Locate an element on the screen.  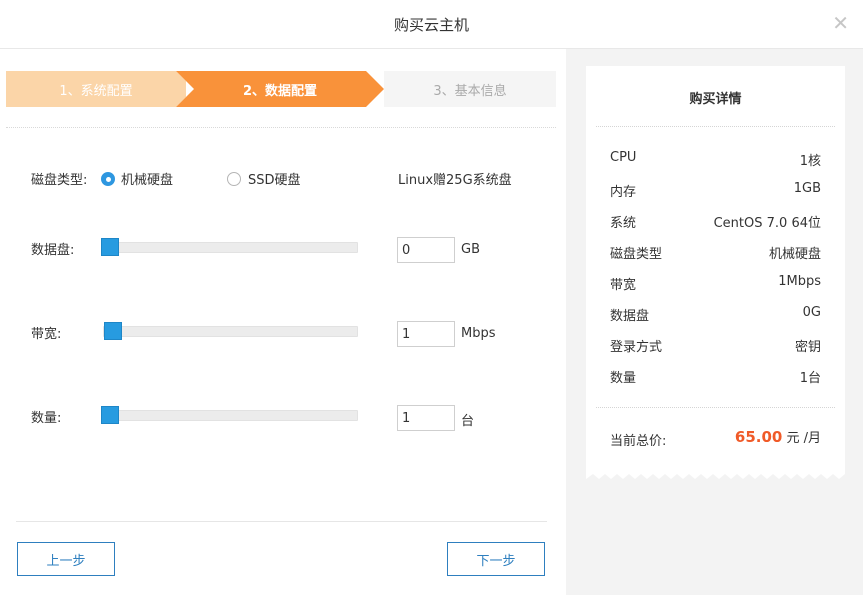
data-disk-unit: GB is located at coordinates (470, 249).